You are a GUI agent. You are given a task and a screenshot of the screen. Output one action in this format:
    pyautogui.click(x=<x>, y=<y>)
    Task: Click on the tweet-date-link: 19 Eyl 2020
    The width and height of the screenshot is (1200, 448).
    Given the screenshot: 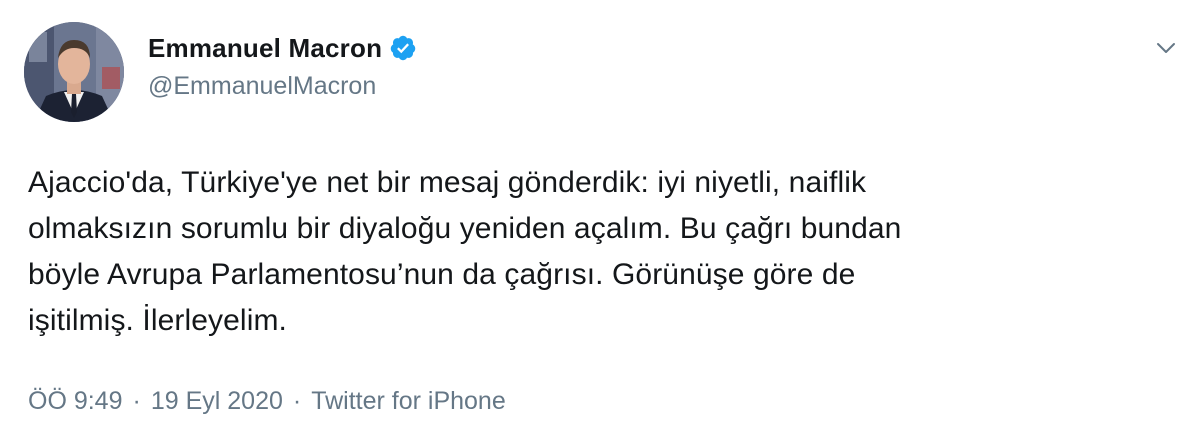 What is the action you would take?
    pyautogui.click(x=217, y=401)
    